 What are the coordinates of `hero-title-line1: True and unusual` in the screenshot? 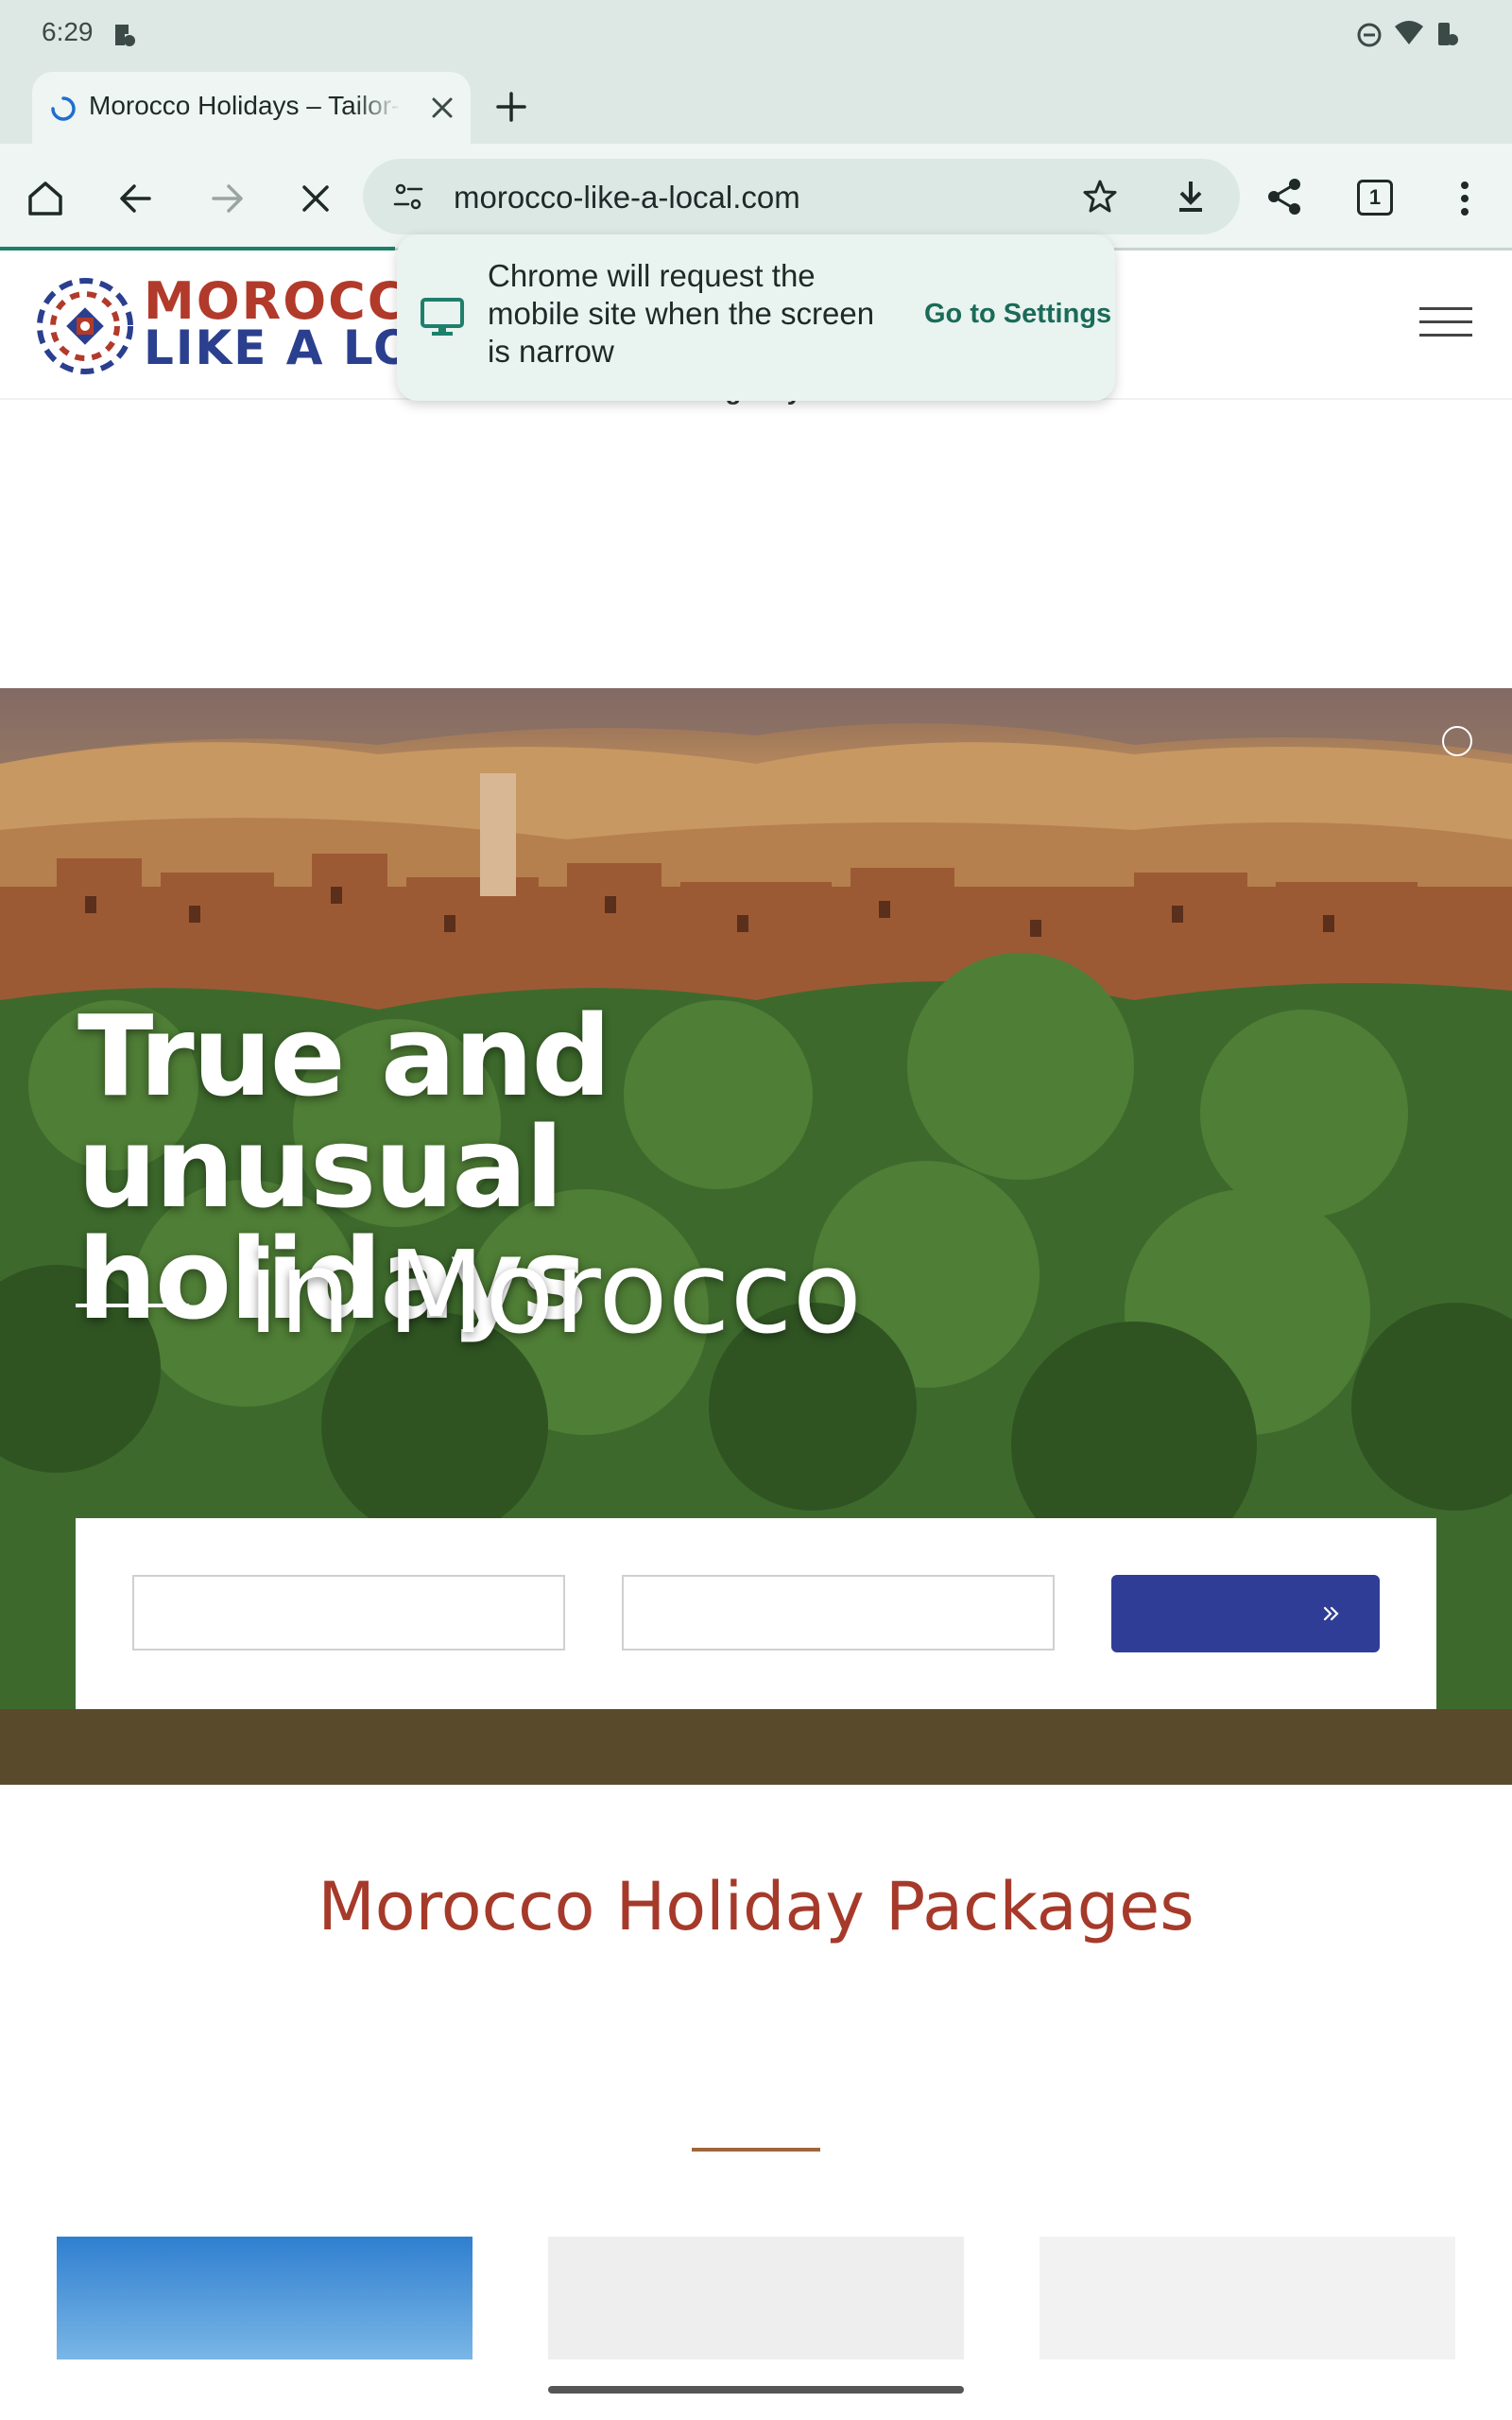 It's located at (344, 1112).